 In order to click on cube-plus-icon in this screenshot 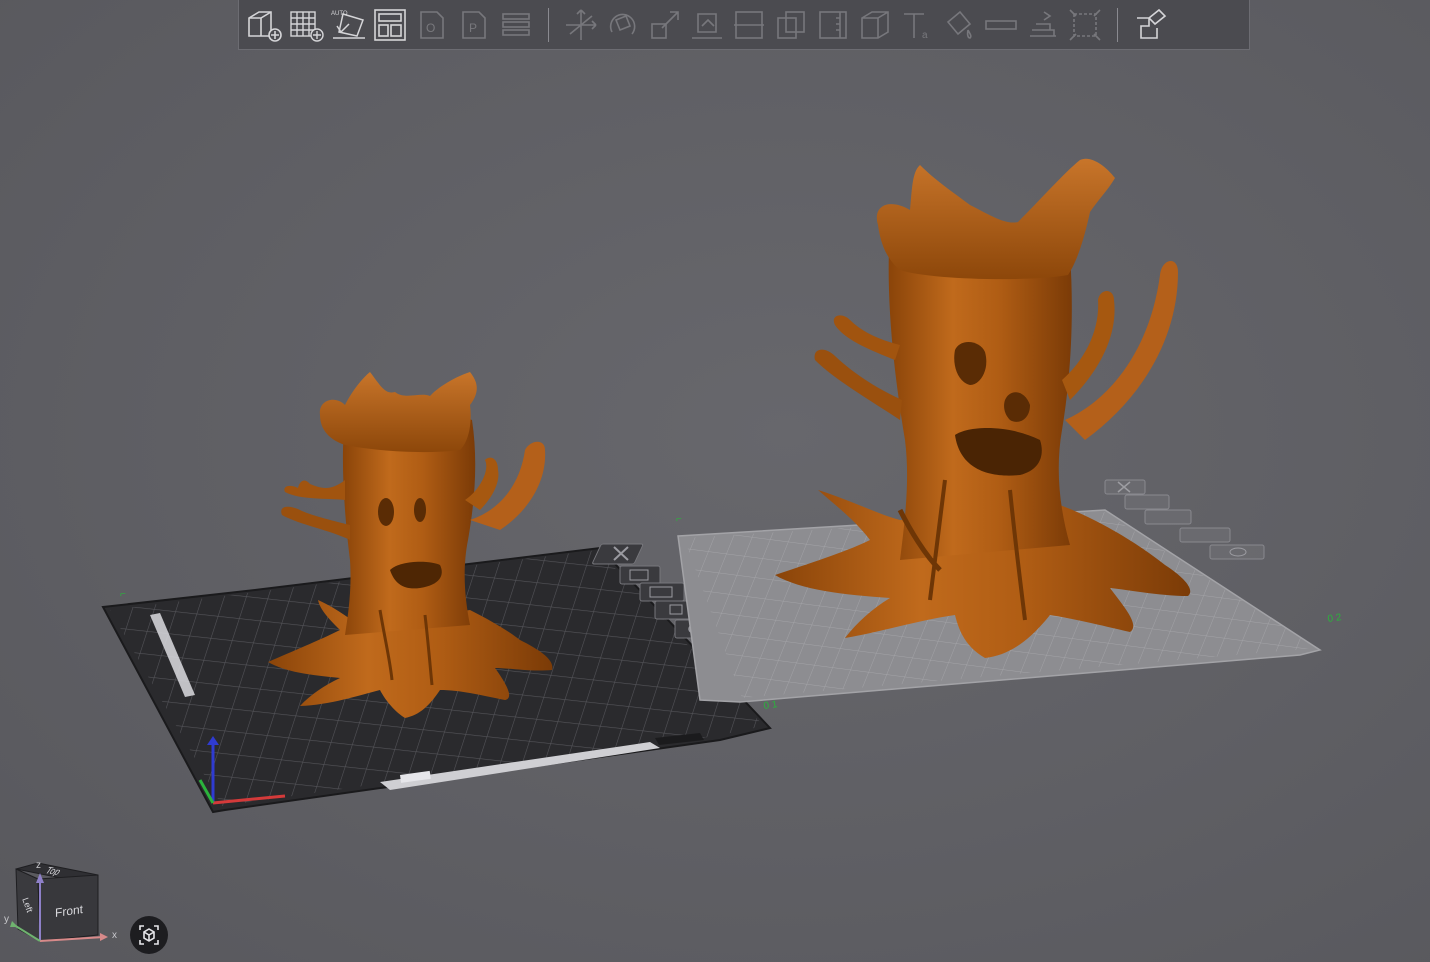, I will do `click(265, 26)`.